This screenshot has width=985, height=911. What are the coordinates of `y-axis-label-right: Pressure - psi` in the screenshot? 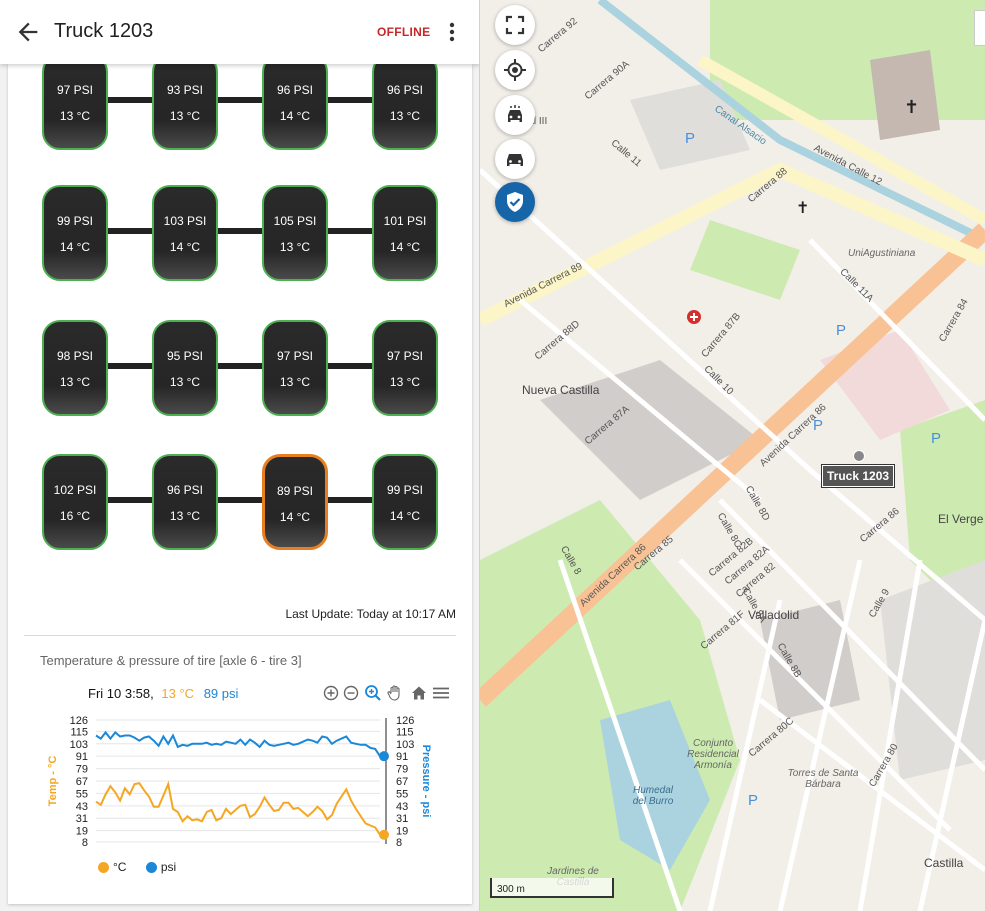 It's located at (426, 781).